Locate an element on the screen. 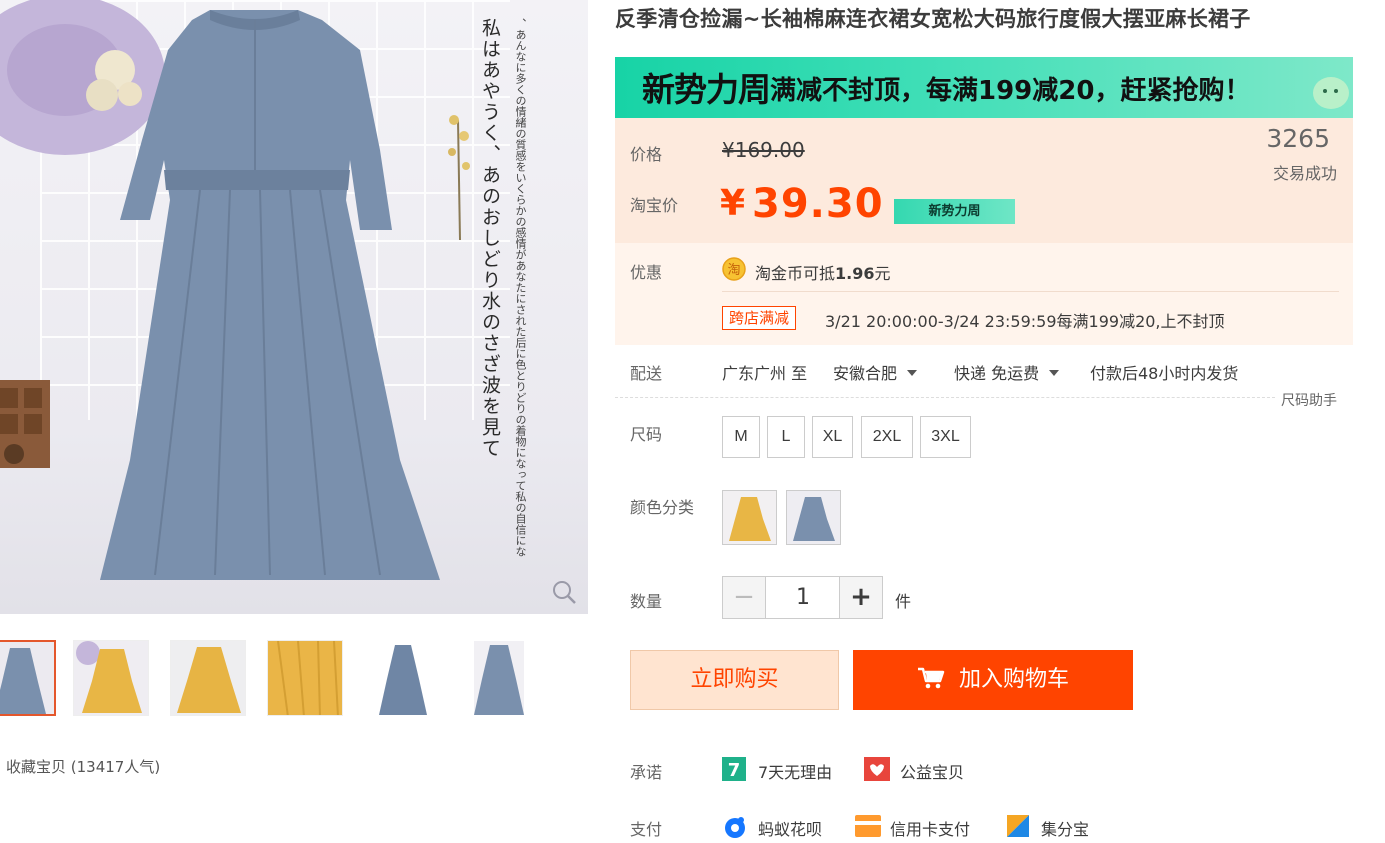  coin-discount-text: 淘金币可抵1.96元 is located at coordinates (823, 272).